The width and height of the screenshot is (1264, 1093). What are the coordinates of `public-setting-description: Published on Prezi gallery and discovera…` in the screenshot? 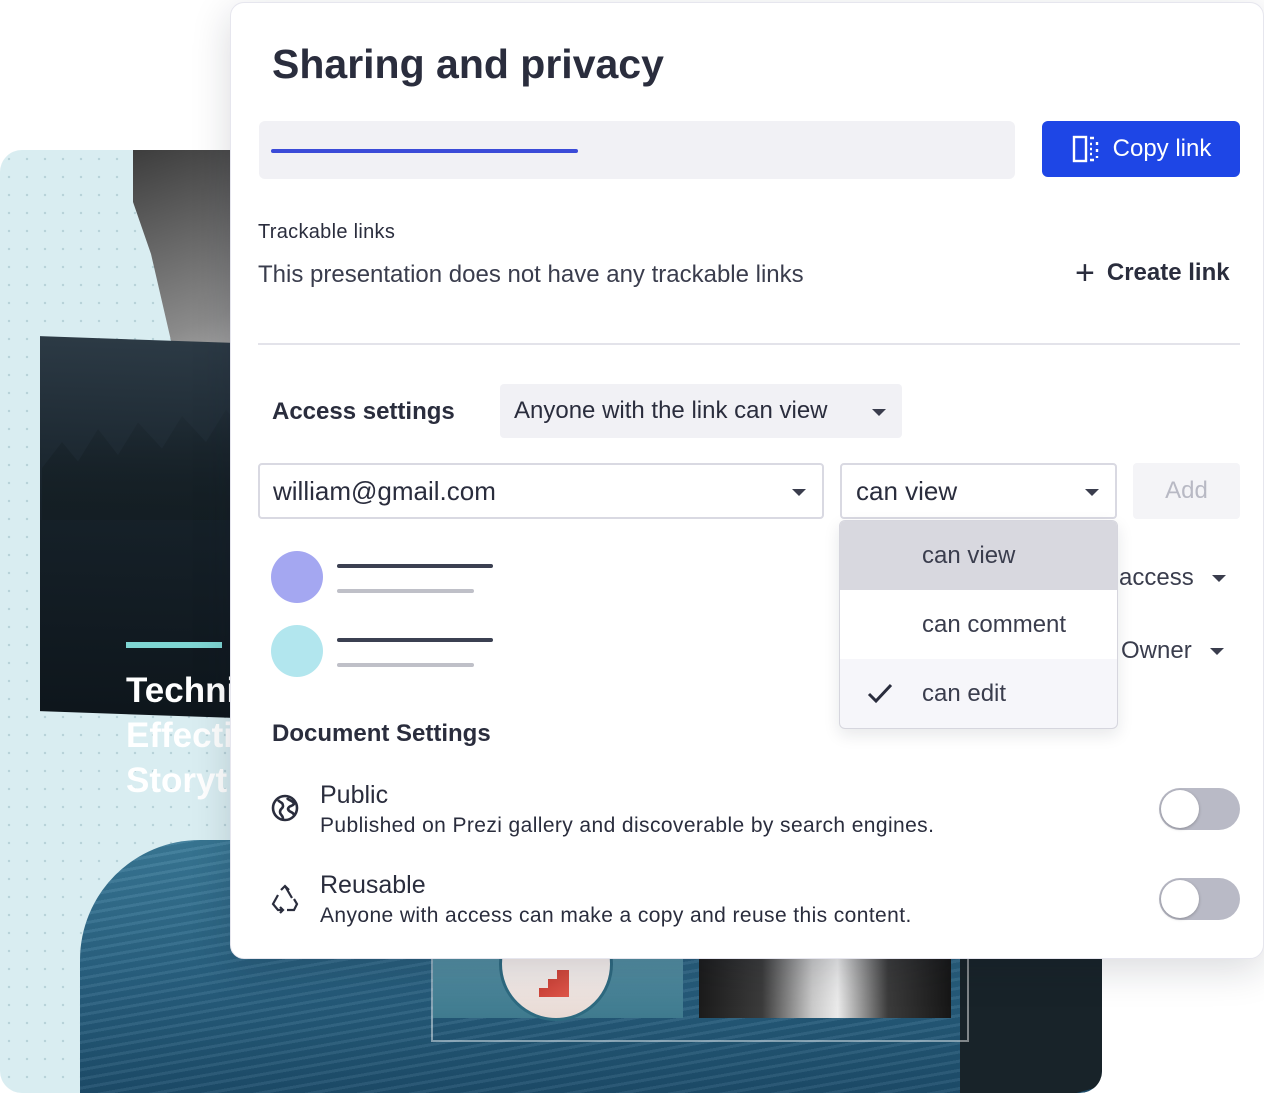 It's located at (627, 825).